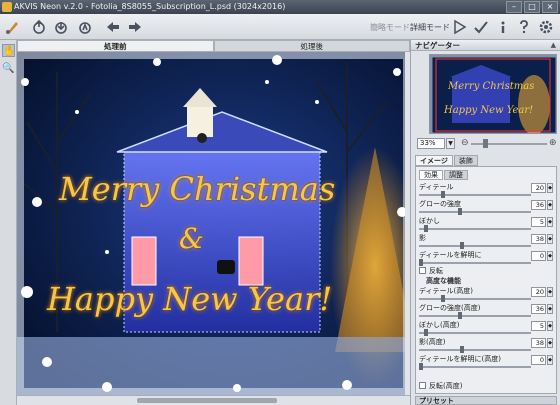  I want to click on save-icon, so click(61, 27).